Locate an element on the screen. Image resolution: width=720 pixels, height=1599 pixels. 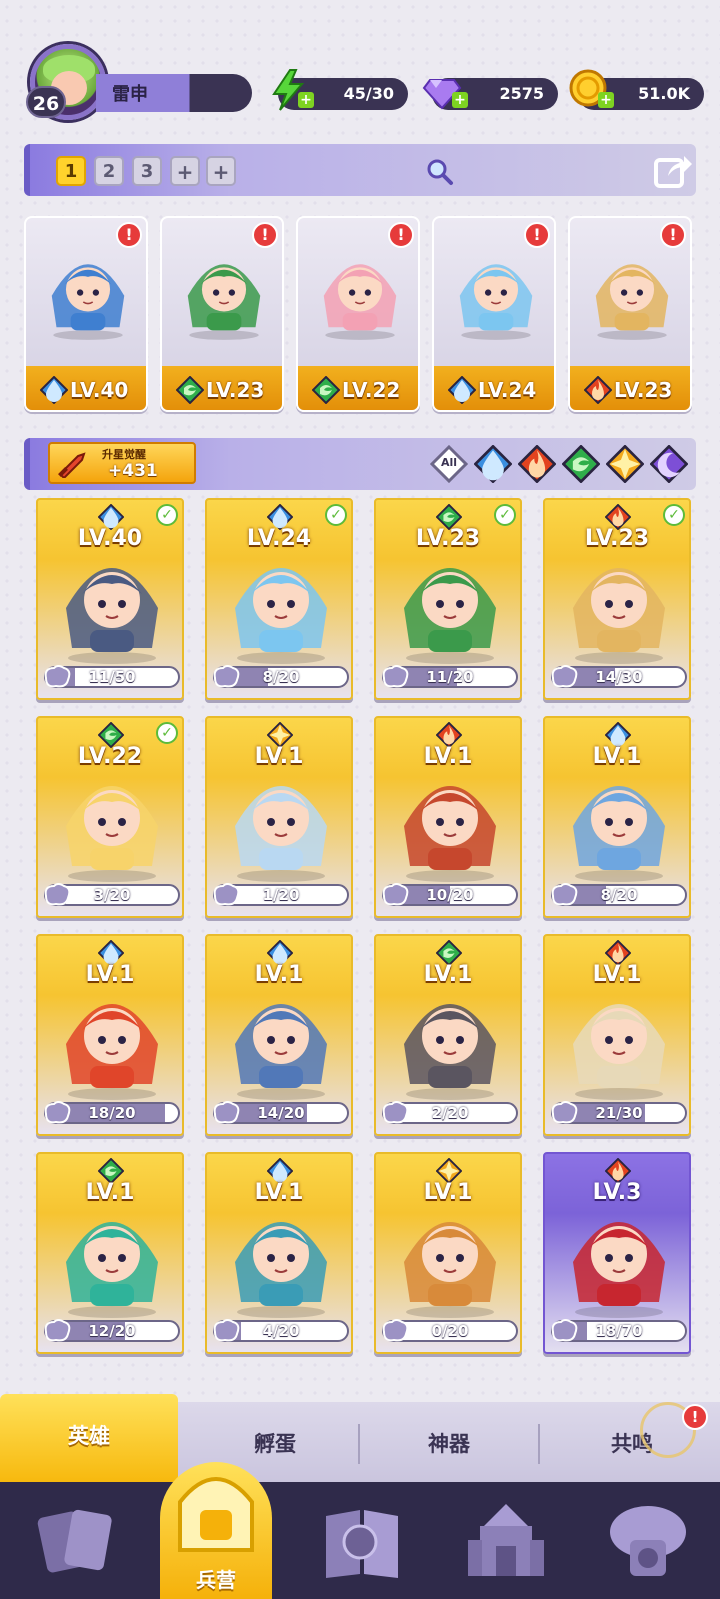
light-filter-icon is located at coordinates (625, 464).